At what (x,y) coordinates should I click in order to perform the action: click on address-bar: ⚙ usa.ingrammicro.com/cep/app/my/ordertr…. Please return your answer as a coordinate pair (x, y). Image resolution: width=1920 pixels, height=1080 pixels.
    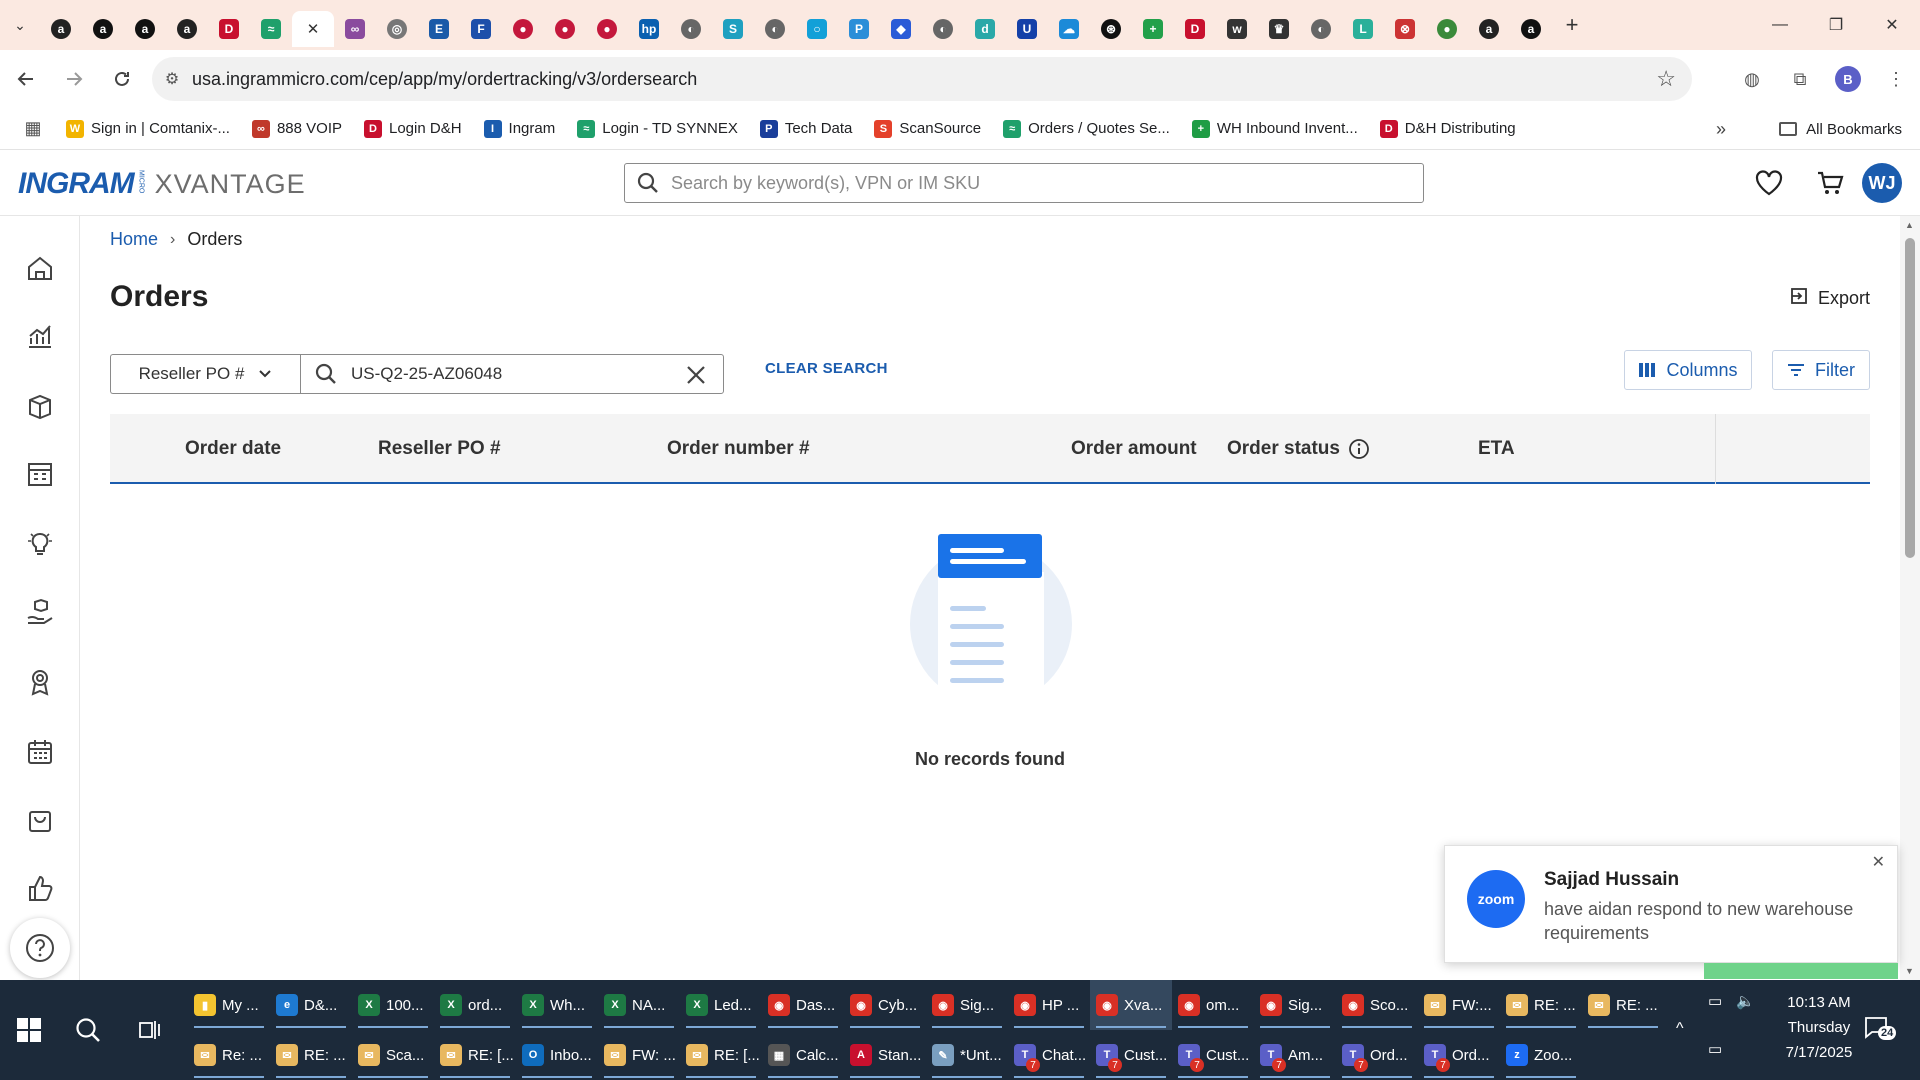
    Looking at the image, I should click on (922, 79).